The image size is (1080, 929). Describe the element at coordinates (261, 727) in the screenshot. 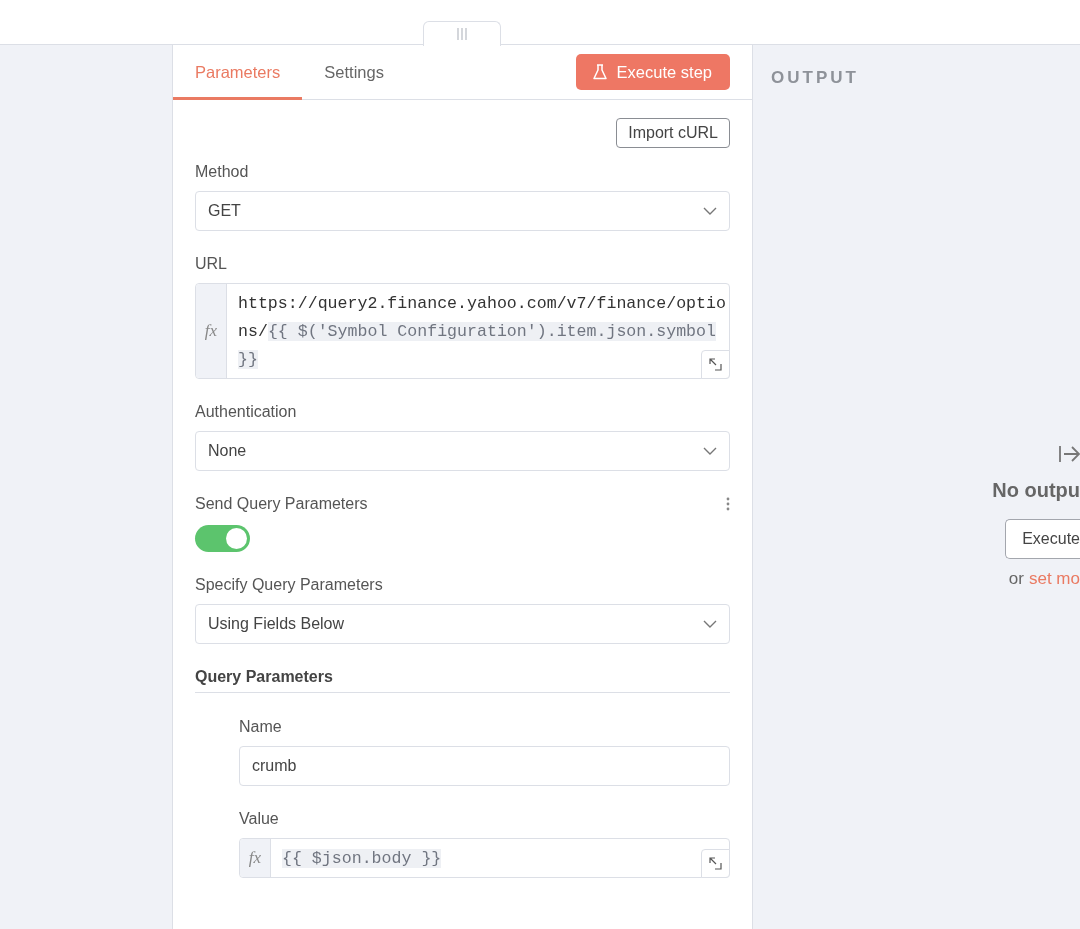

I see `field-label: Name` at that location.